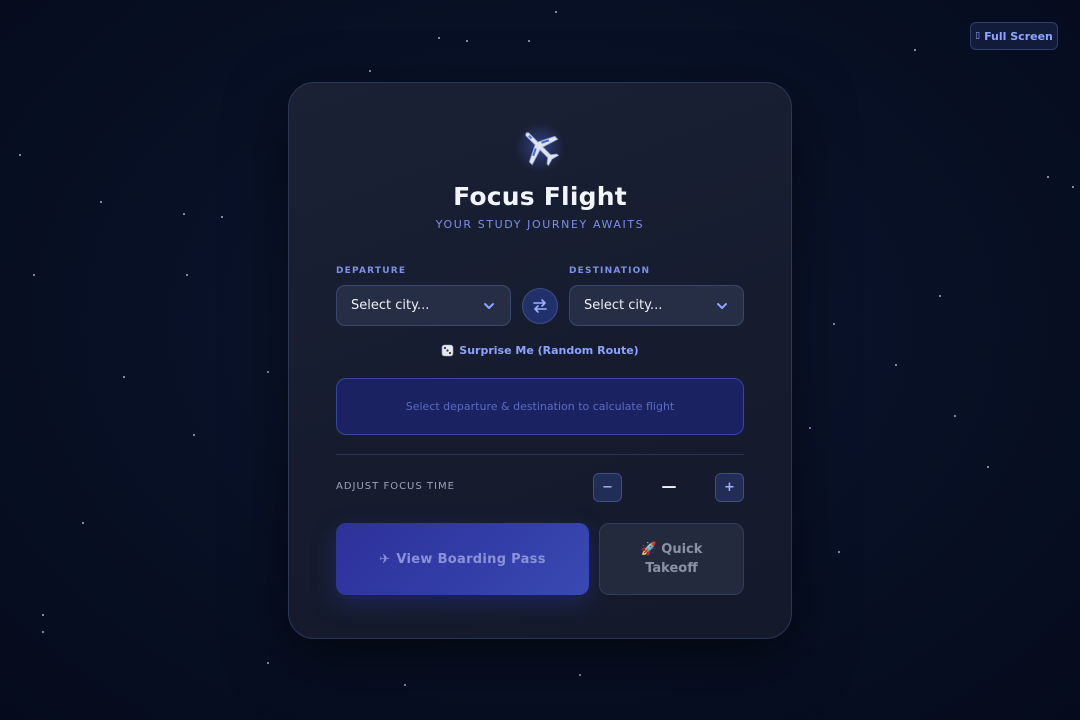  I want to click on increase-time-button: +, so click(729, 487).